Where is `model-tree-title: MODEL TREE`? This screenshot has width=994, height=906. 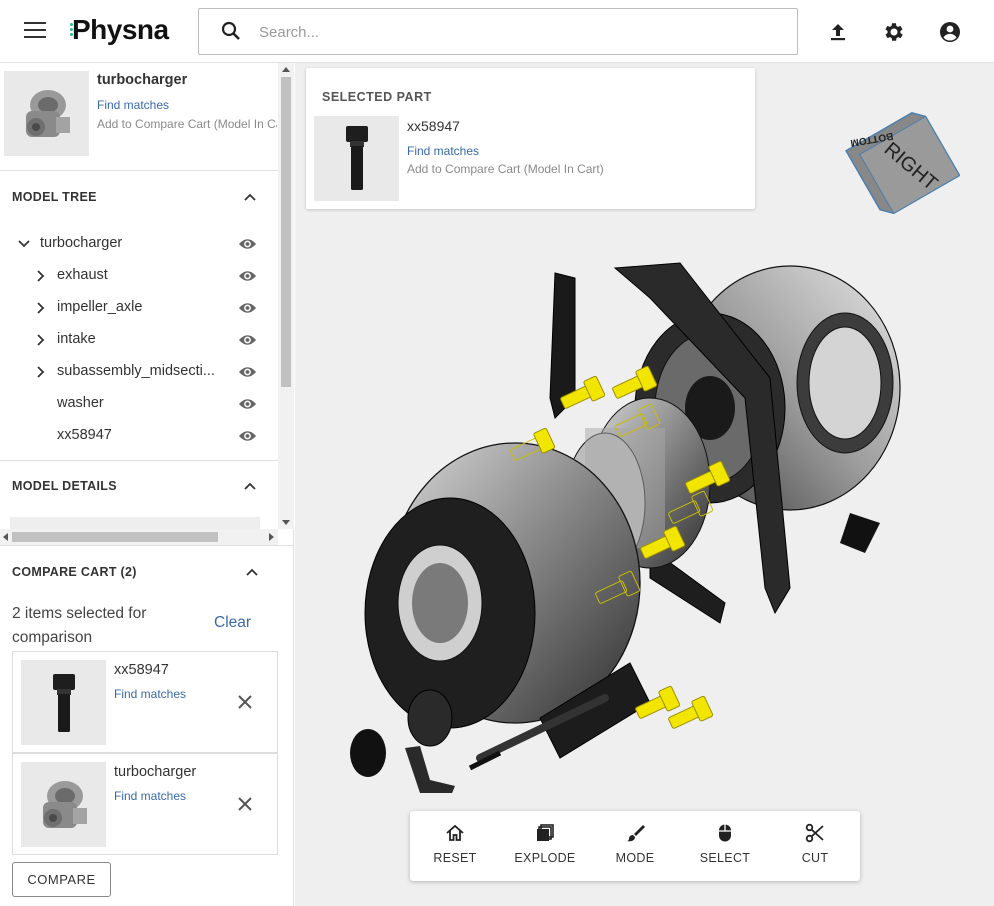 model-tree-title: MODEL TREE is located at coordinates (54, 197).